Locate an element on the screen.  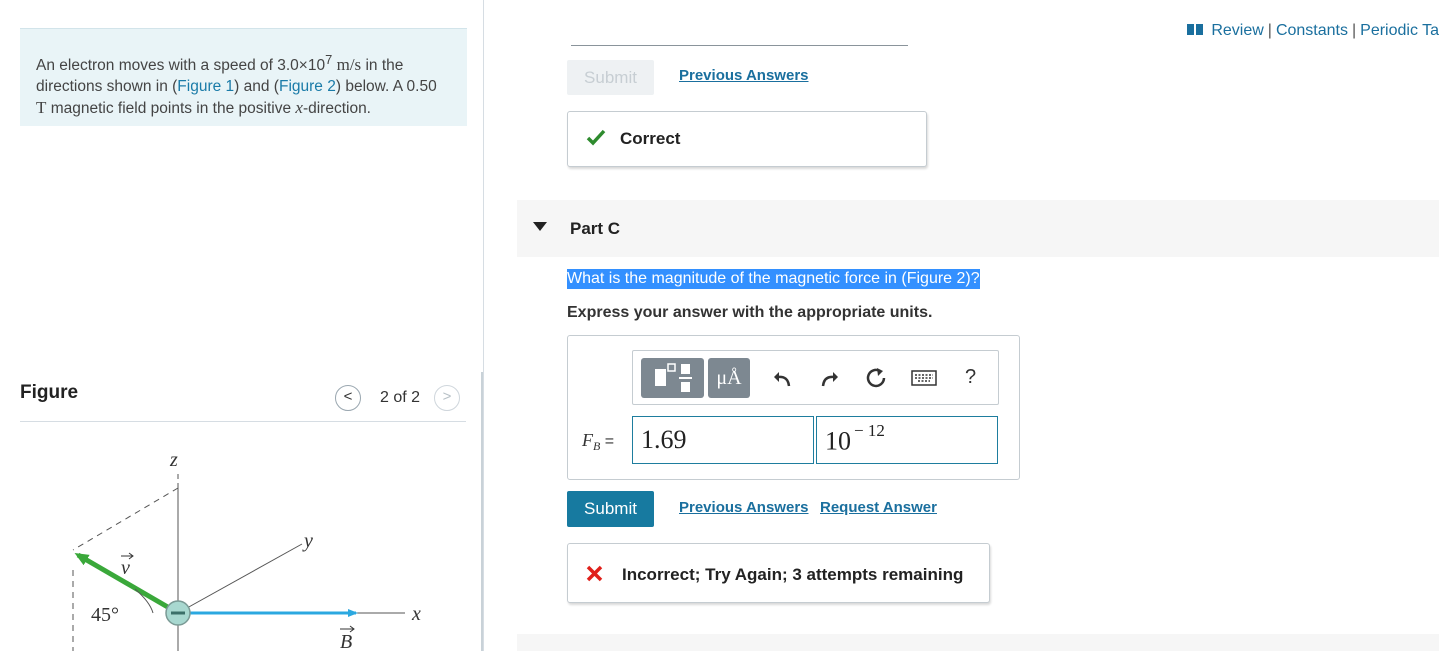
figure-counter: 2 of 2 is located at coordinates (400, 397).